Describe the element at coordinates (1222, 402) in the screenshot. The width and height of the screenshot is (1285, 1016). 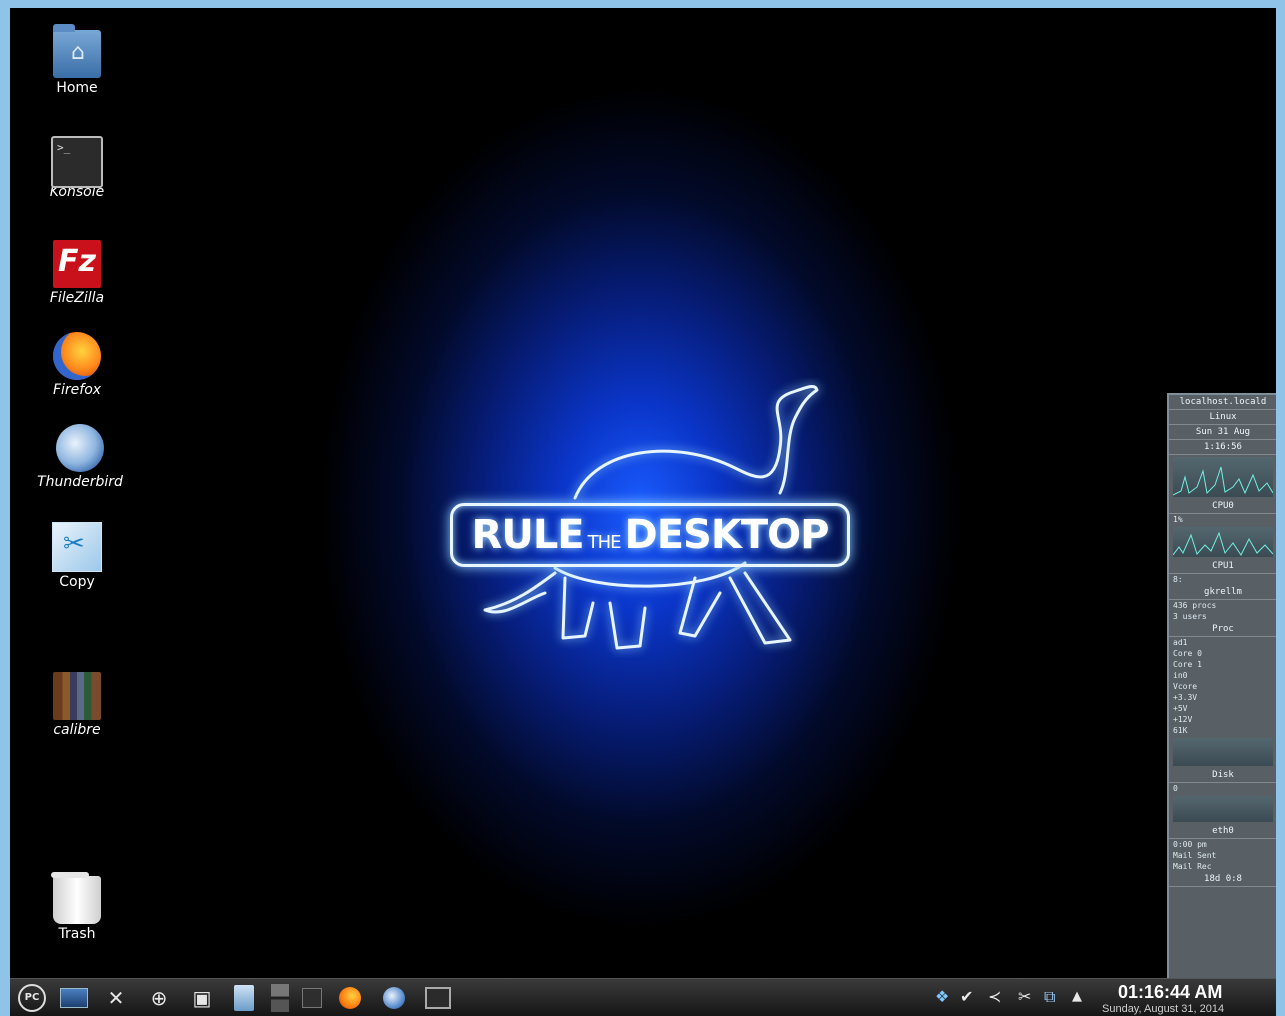
I see `monitor-hostname: localhost.locald` at that location.